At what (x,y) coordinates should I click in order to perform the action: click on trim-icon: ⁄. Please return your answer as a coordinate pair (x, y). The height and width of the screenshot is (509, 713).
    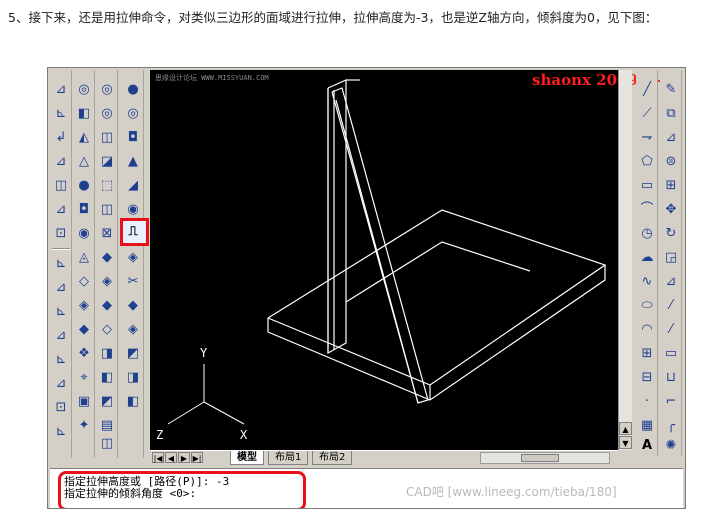
    Looking at the image, I should click on (671, 306).